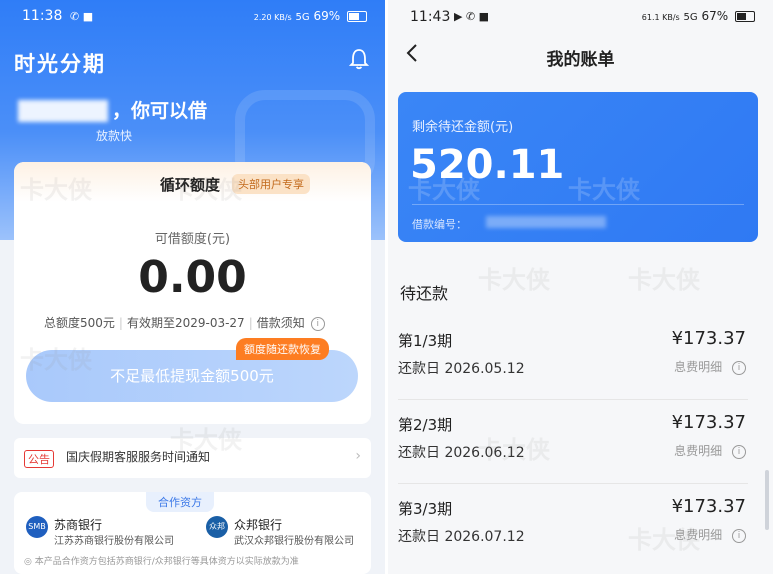 Image resolution: width=773 pixels, height=574 pixels. Describe the element at coordinates (217, 527) in the screenshot. I see `bank-logo-icon: 众邦` at that location.